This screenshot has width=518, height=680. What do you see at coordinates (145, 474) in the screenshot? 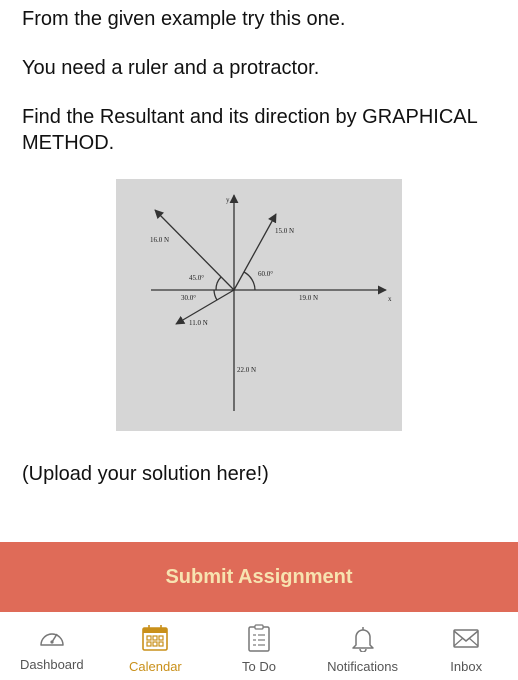
I see `upload-note: (Upload your solution here!)` at bounding box center [145, 474].